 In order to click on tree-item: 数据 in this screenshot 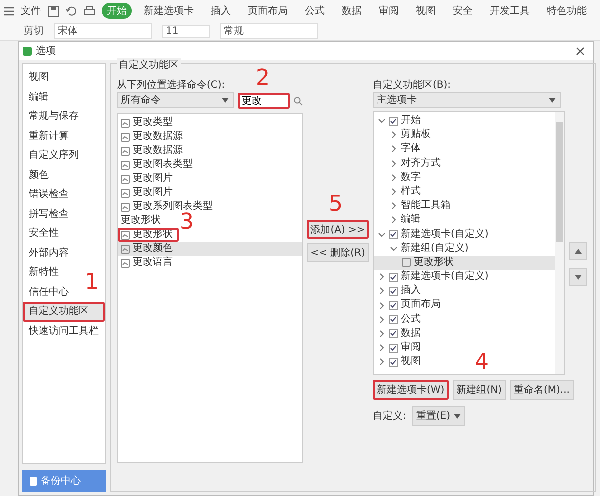, I will do `click(400, 333)`.